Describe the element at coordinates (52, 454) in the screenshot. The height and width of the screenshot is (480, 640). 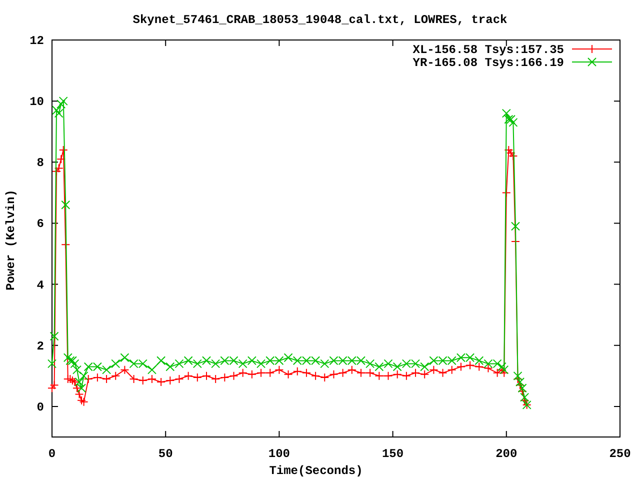
I see `x-tick-label: 0` at that location.